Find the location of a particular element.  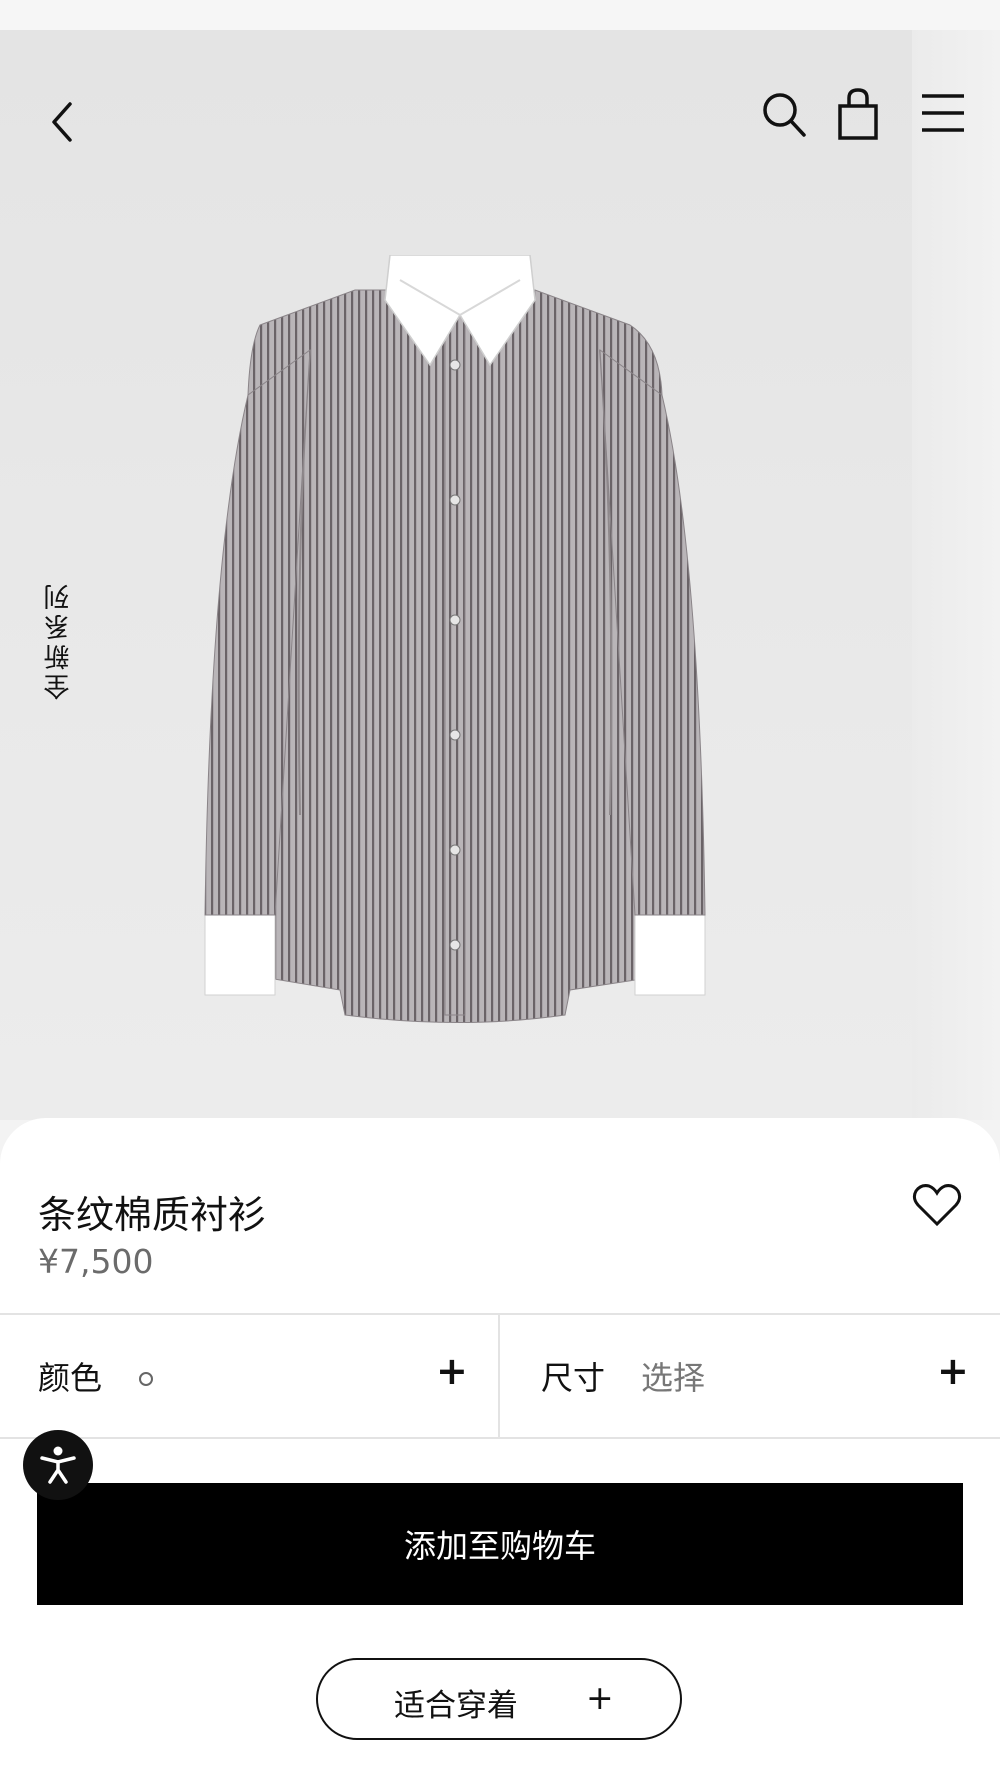

heart-icon is located at coordinates (937, 1205).